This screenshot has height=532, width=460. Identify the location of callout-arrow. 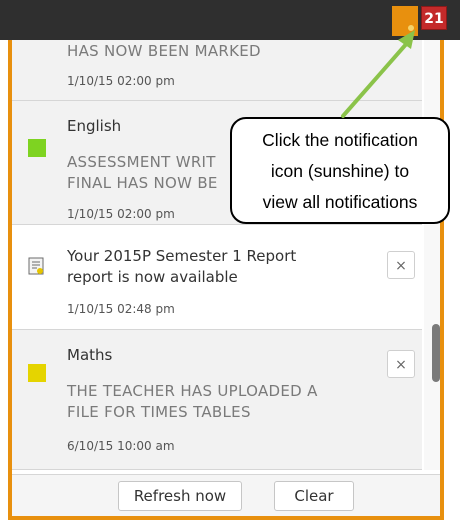
(378, 74).